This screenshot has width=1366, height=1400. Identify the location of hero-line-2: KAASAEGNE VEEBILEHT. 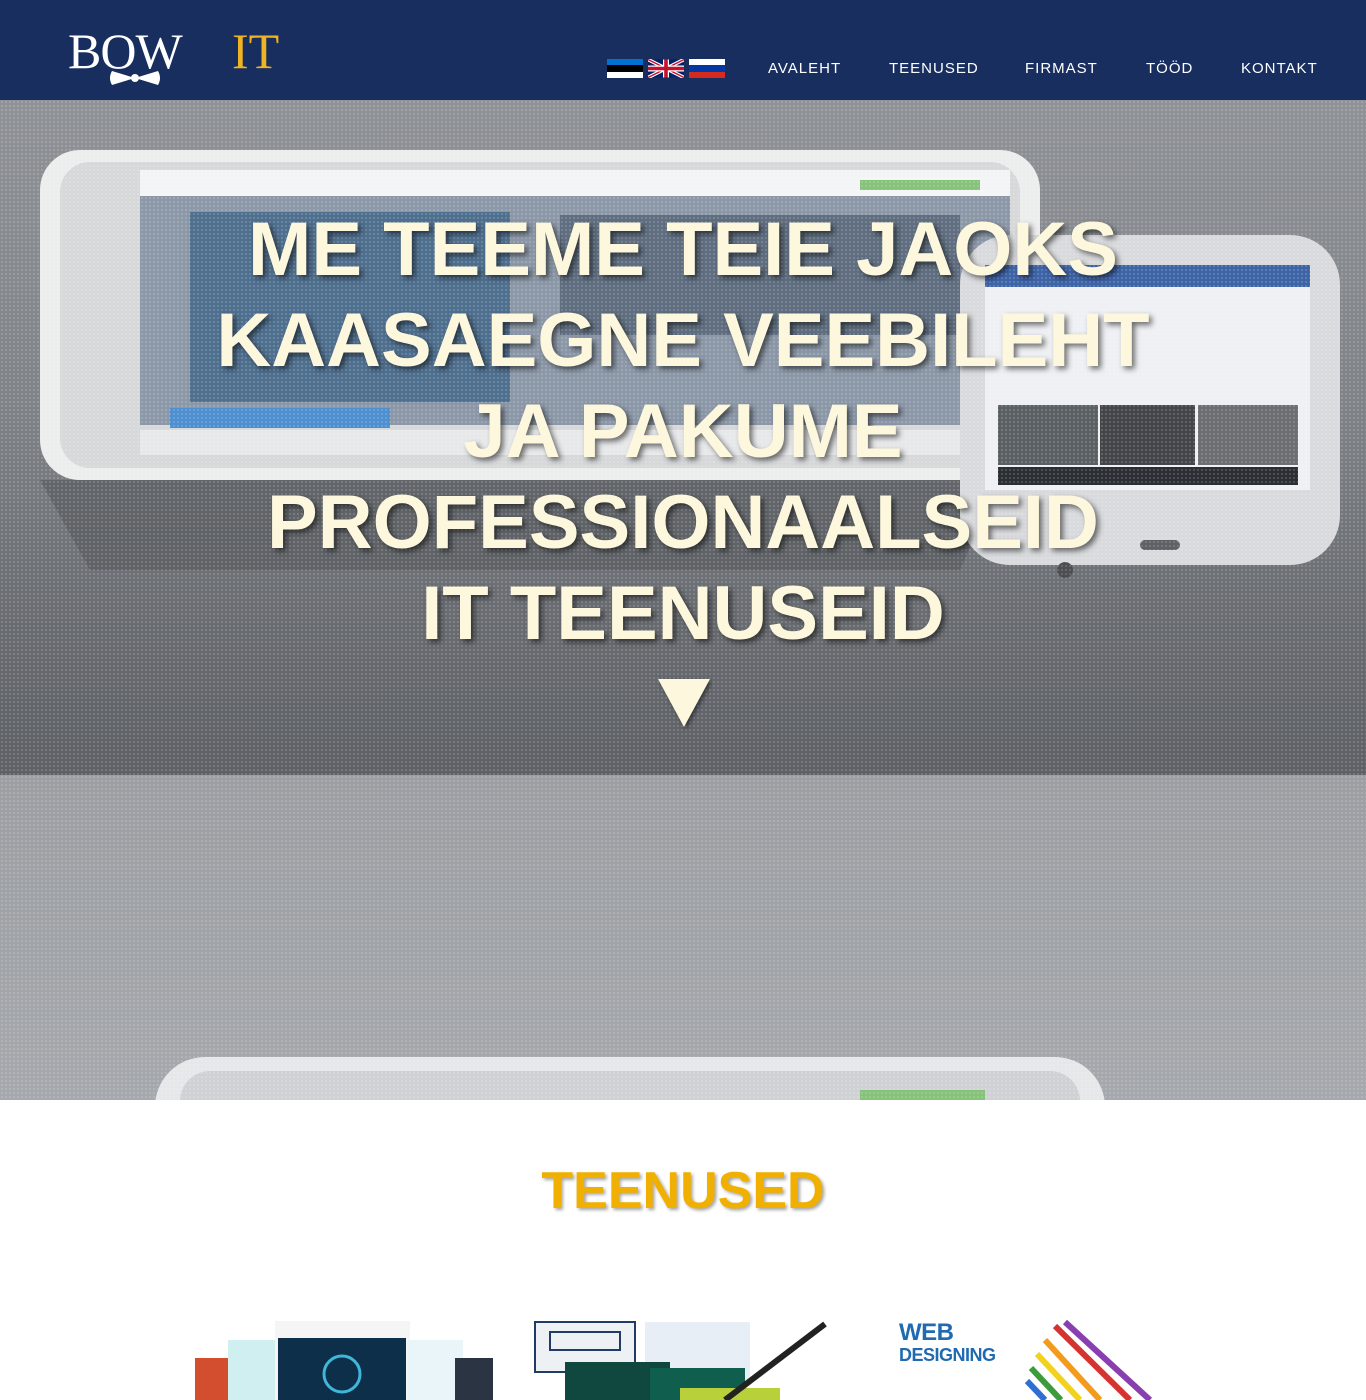
(683, 340).